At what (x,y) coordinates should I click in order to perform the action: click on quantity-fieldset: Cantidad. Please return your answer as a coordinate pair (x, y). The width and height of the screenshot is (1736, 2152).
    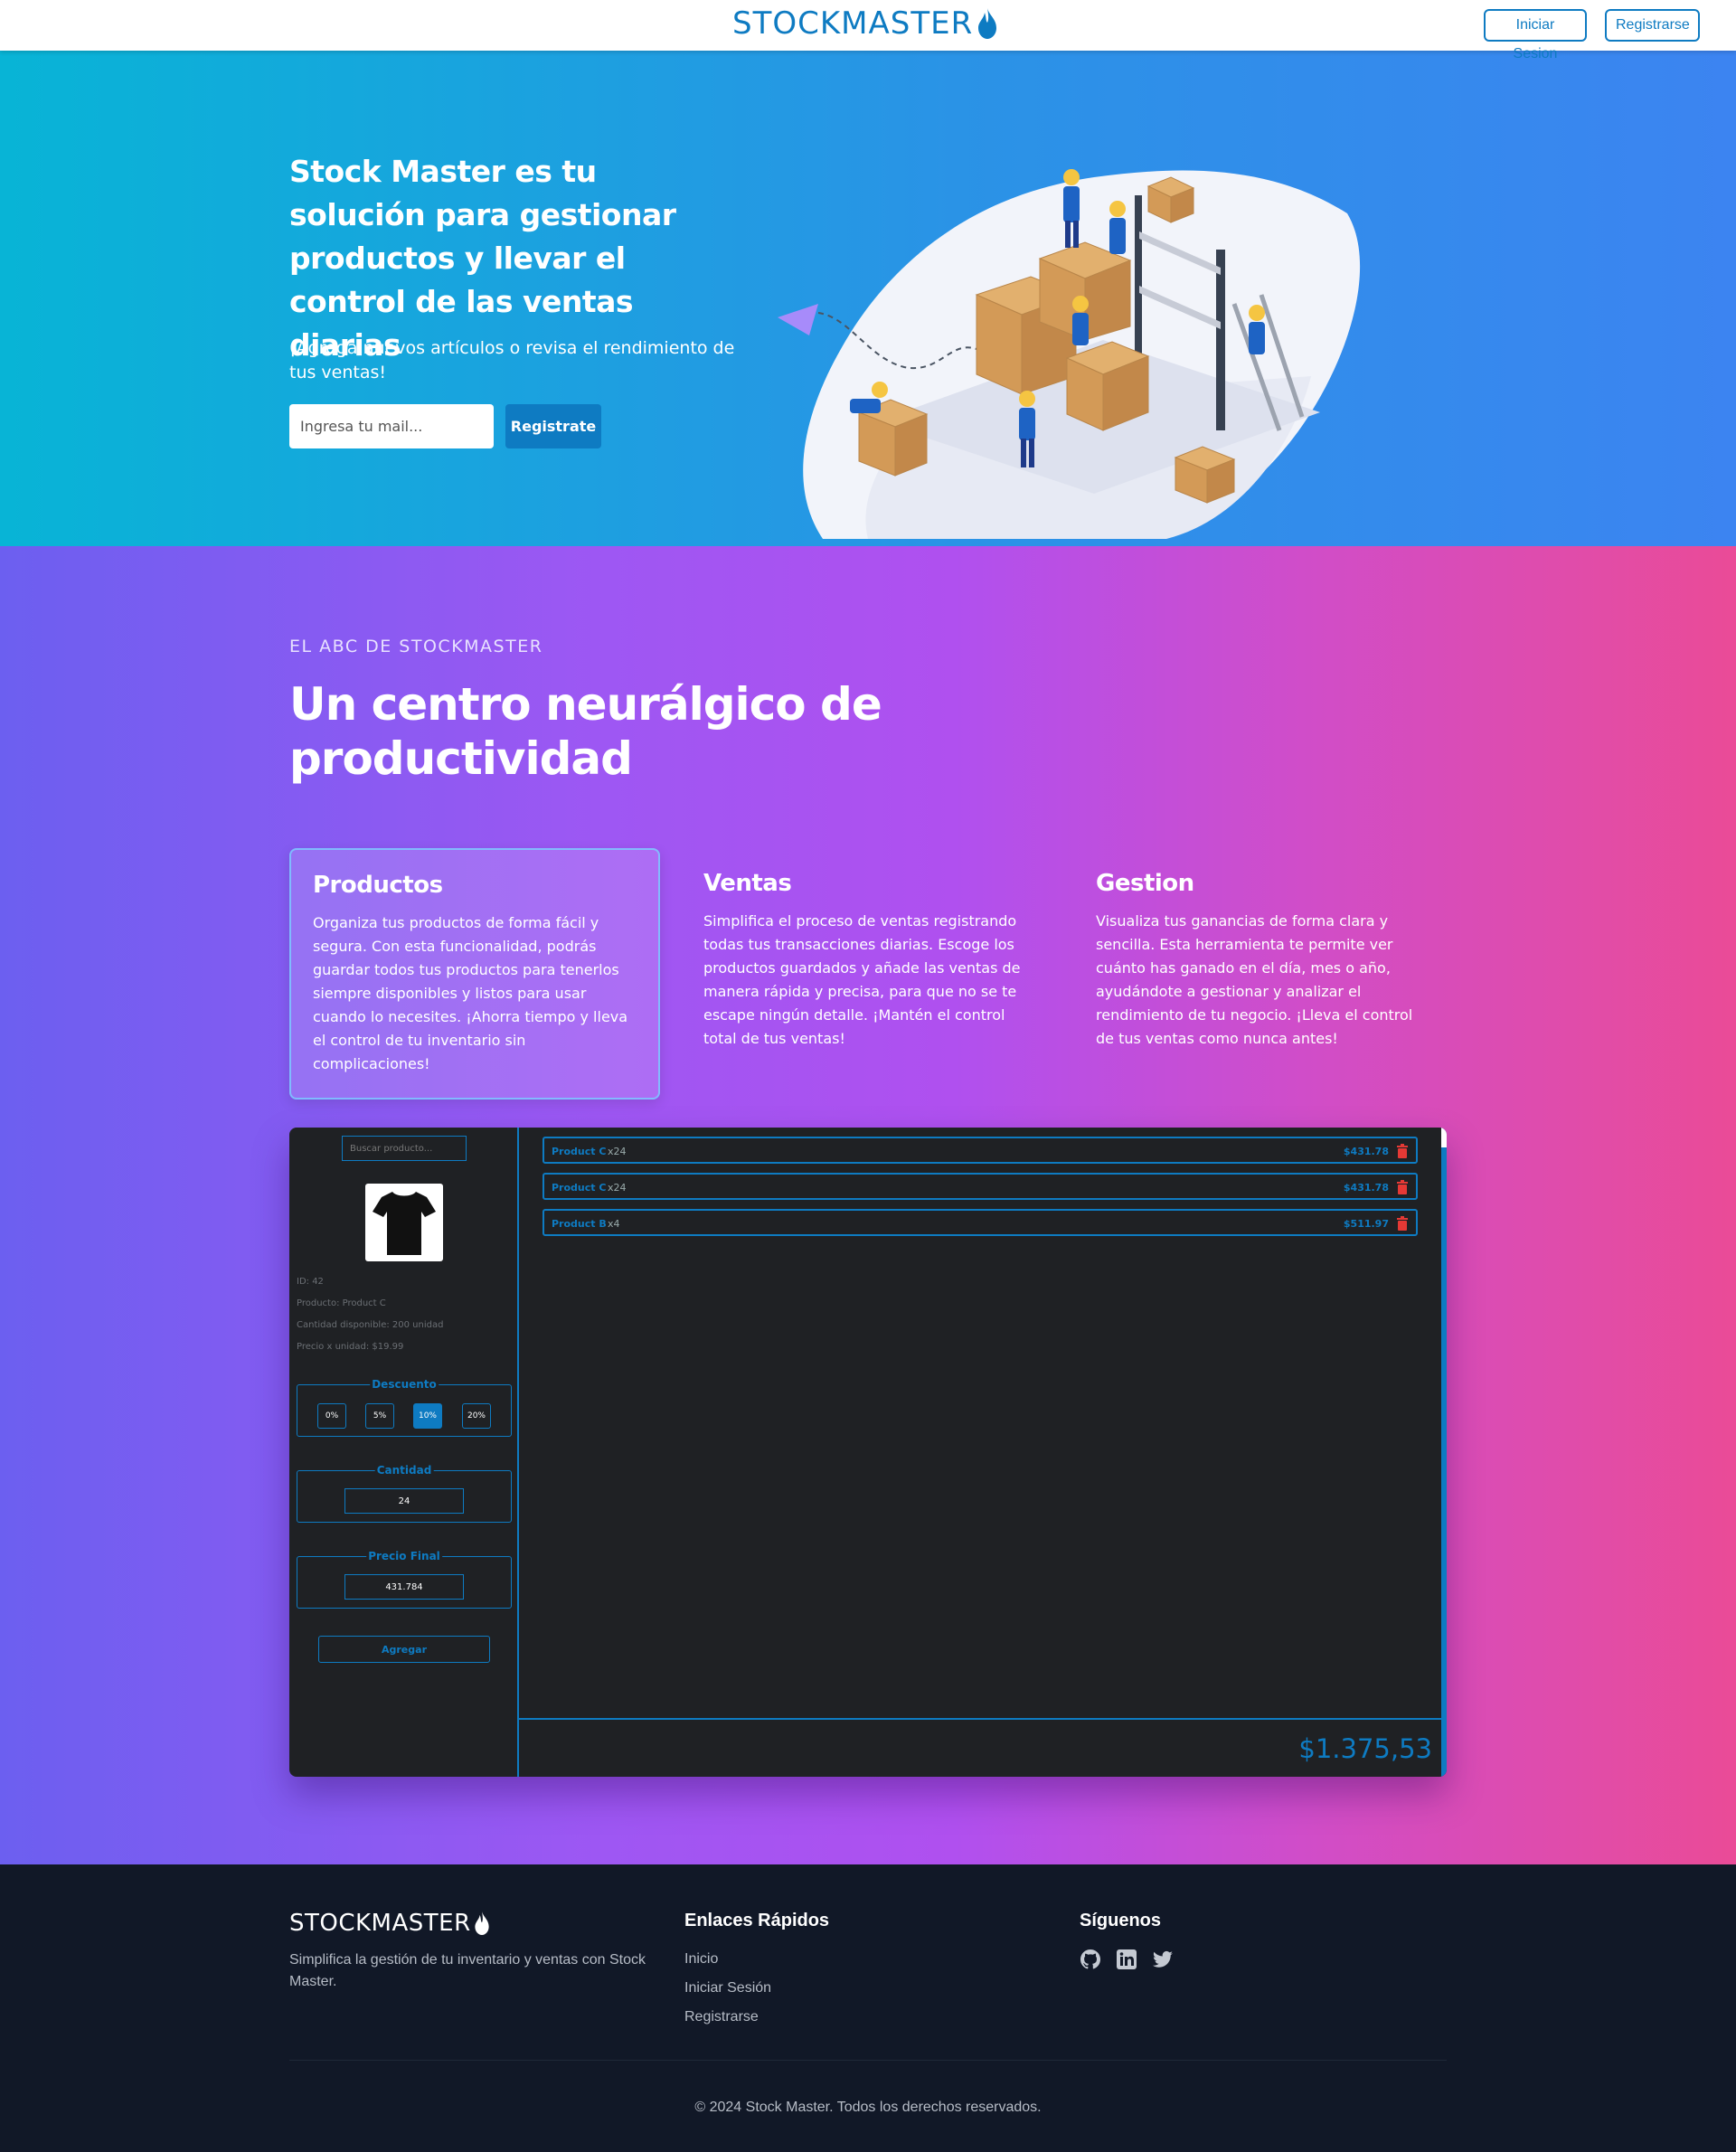
    Looking at the image, I should click on (404, 1493).